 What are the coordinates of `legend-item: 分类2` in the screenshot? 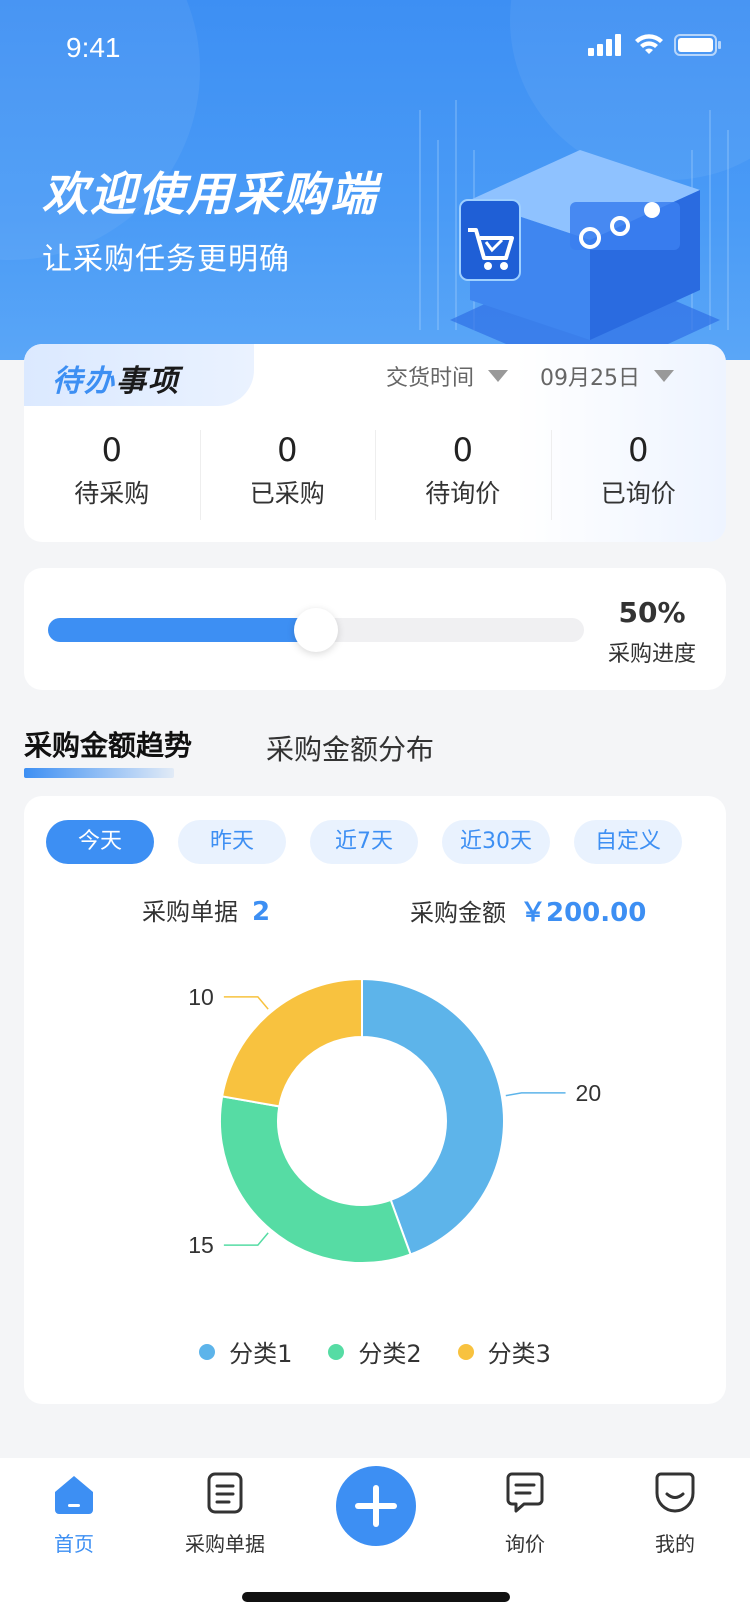 It's located at (375, 1351).